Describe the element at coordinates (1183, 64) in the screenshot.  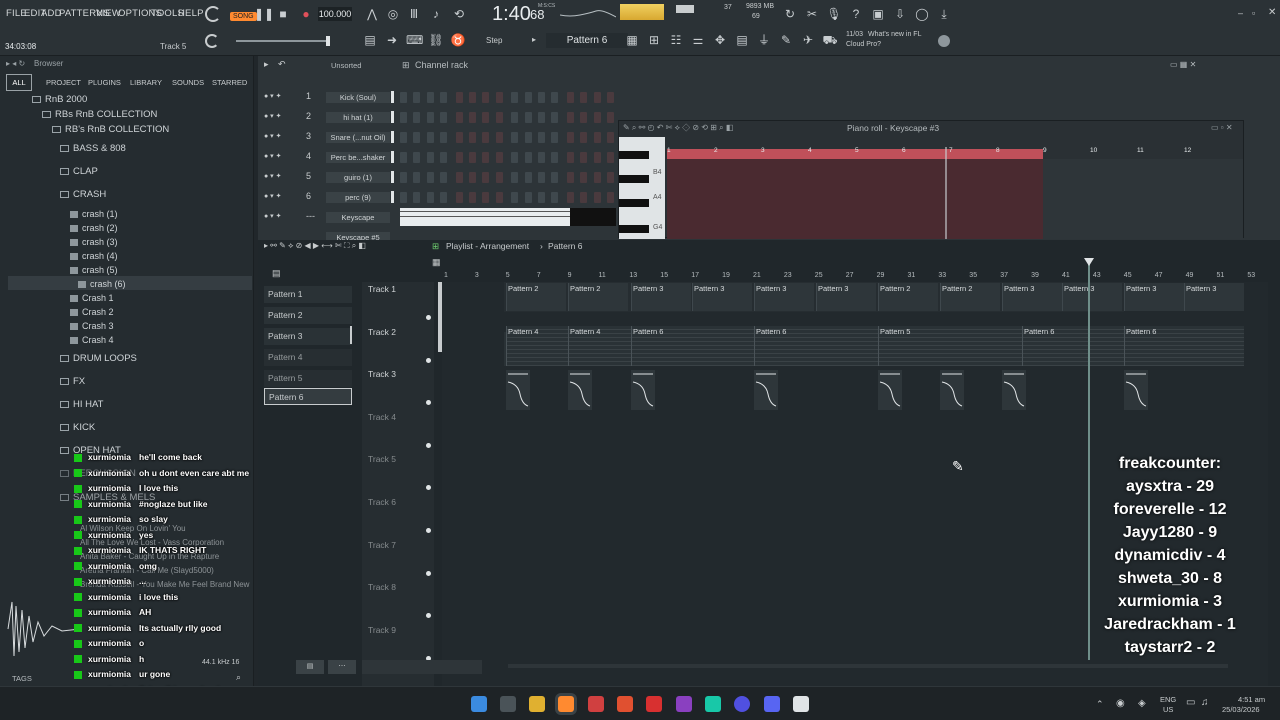
I see `rack-window-controls: ▭ ▦ ✕` at that location.